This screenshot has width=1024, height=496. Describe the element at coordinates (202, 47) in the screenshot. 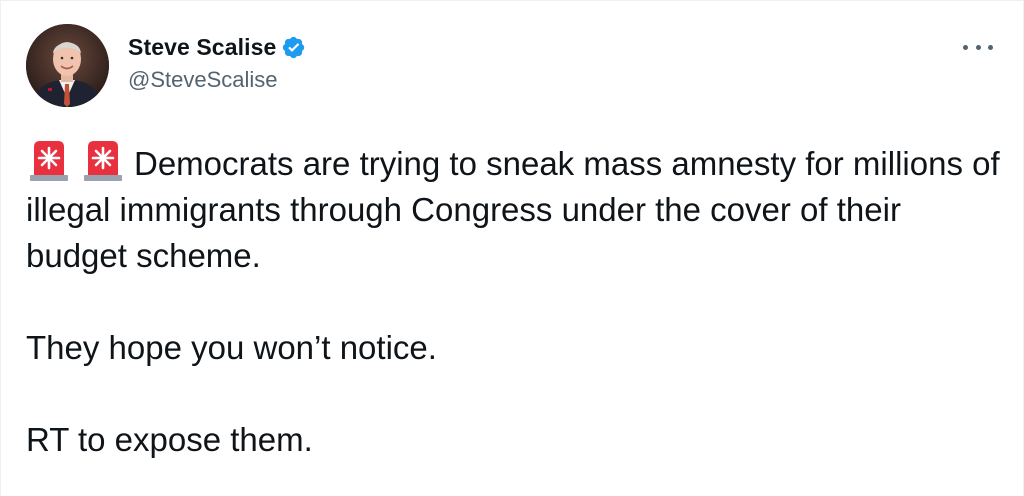

I see `display-name: Steve Scalise` at that location.